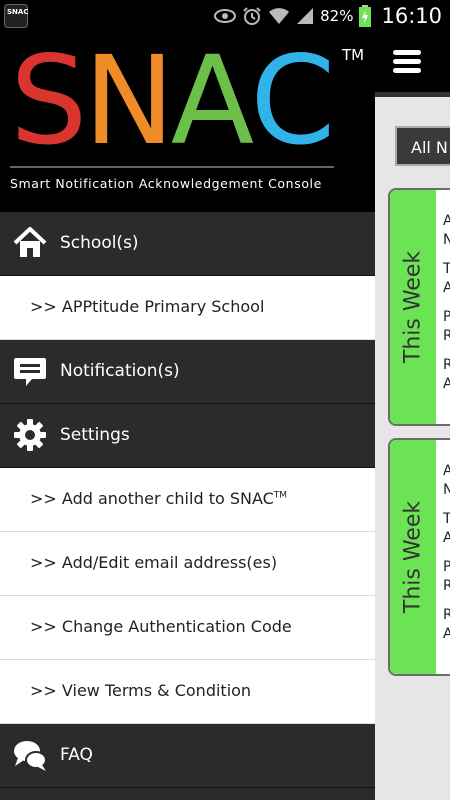 Image resolution: width=450 pixels, height=800 pixels. I want to click on battery-percent: 82%, so click(337, 16).